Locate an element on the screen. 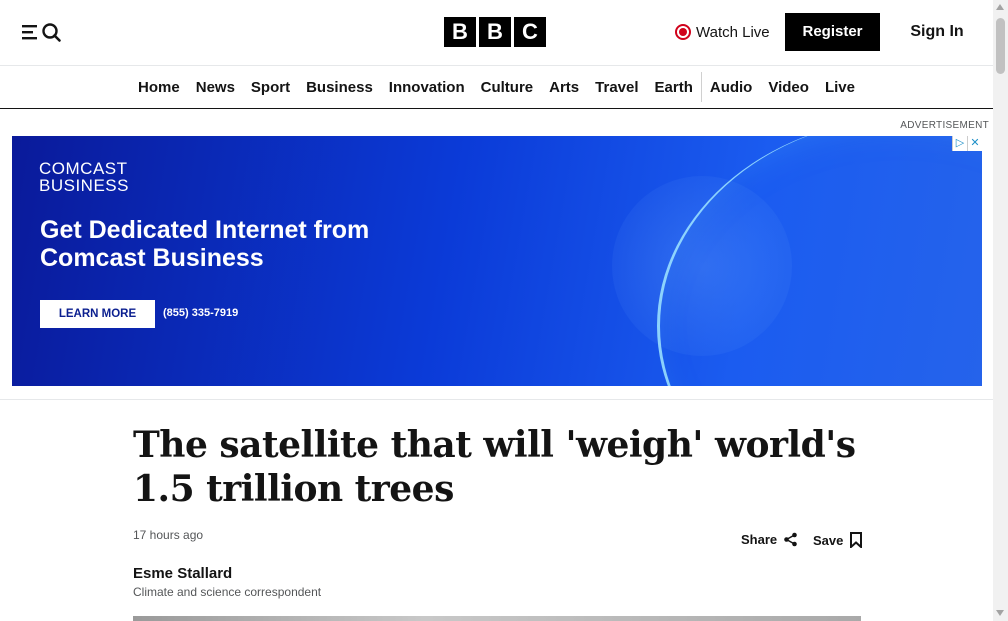 The width and height of the screenshot is (1008, 621). close-icon: ✕ is located at coordinates (974, 143).